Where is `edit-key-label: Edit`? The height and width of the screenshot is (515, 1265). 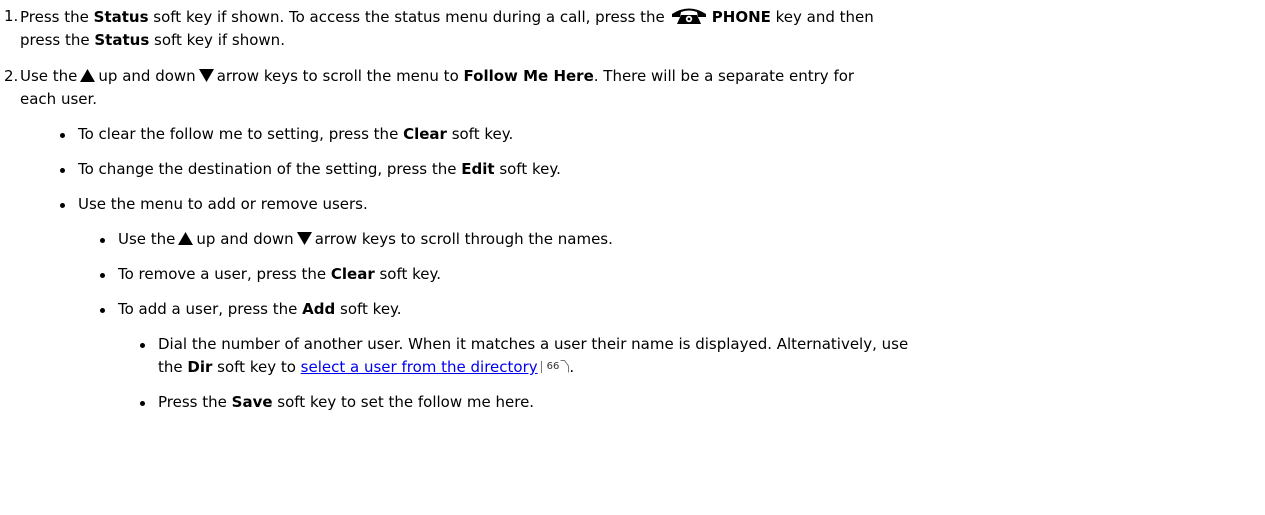 edit-key-label: Edit is located at coordinates (478, 169).